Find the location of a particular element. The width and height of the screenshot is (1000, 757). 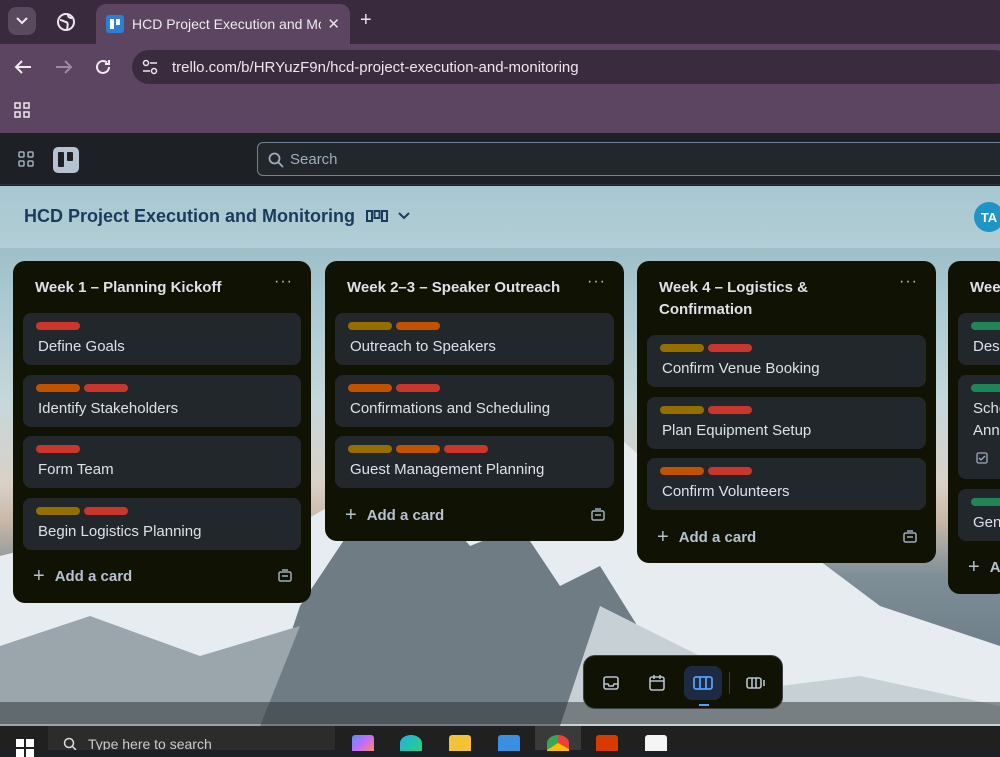

office-icon is located at coordinates (607, 743).